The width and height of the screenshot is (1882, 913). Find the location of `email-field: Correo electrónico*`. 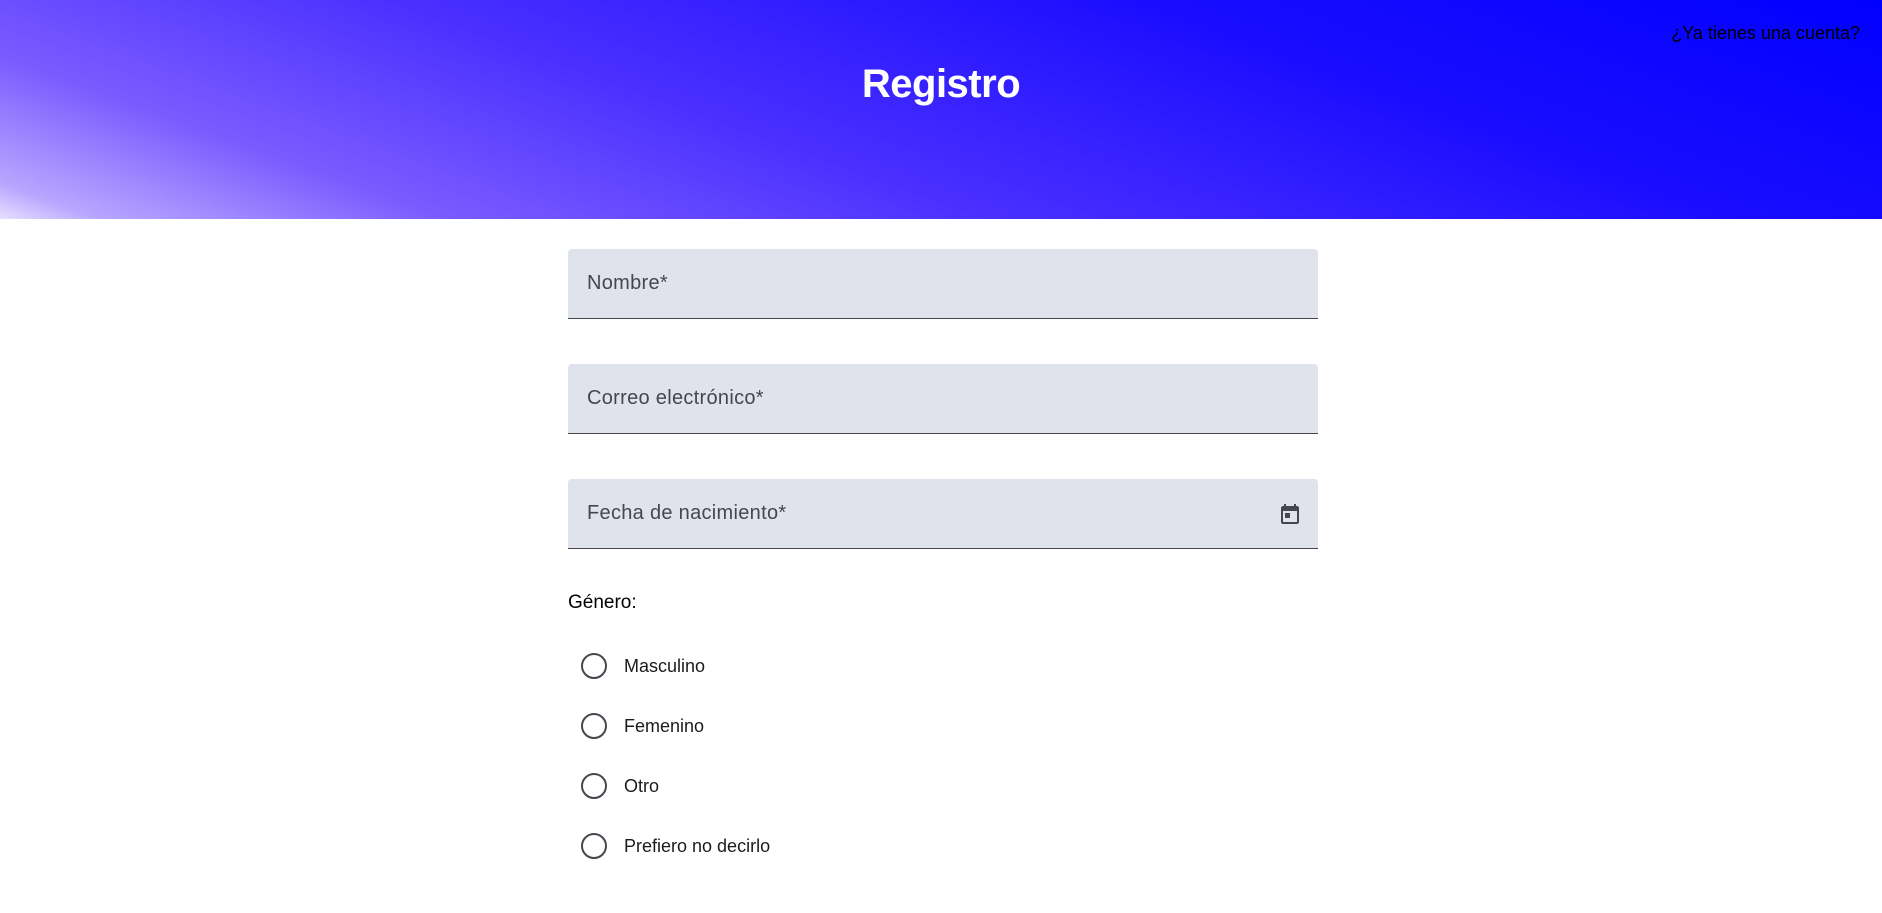

email-field: Correo electrónico* is located at coordinates (943, 399).